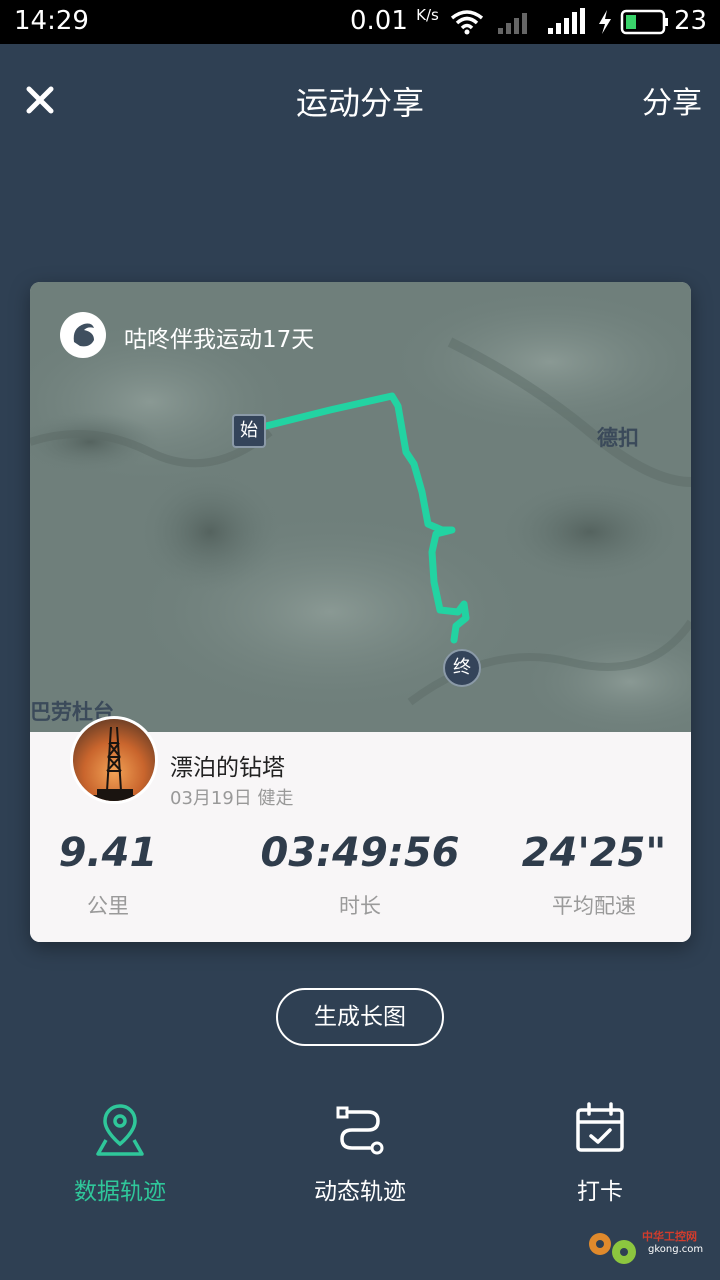  Describe the element at coordinates (359, 103) in the screenshot. I see `page-title: 运动分享` at that location.